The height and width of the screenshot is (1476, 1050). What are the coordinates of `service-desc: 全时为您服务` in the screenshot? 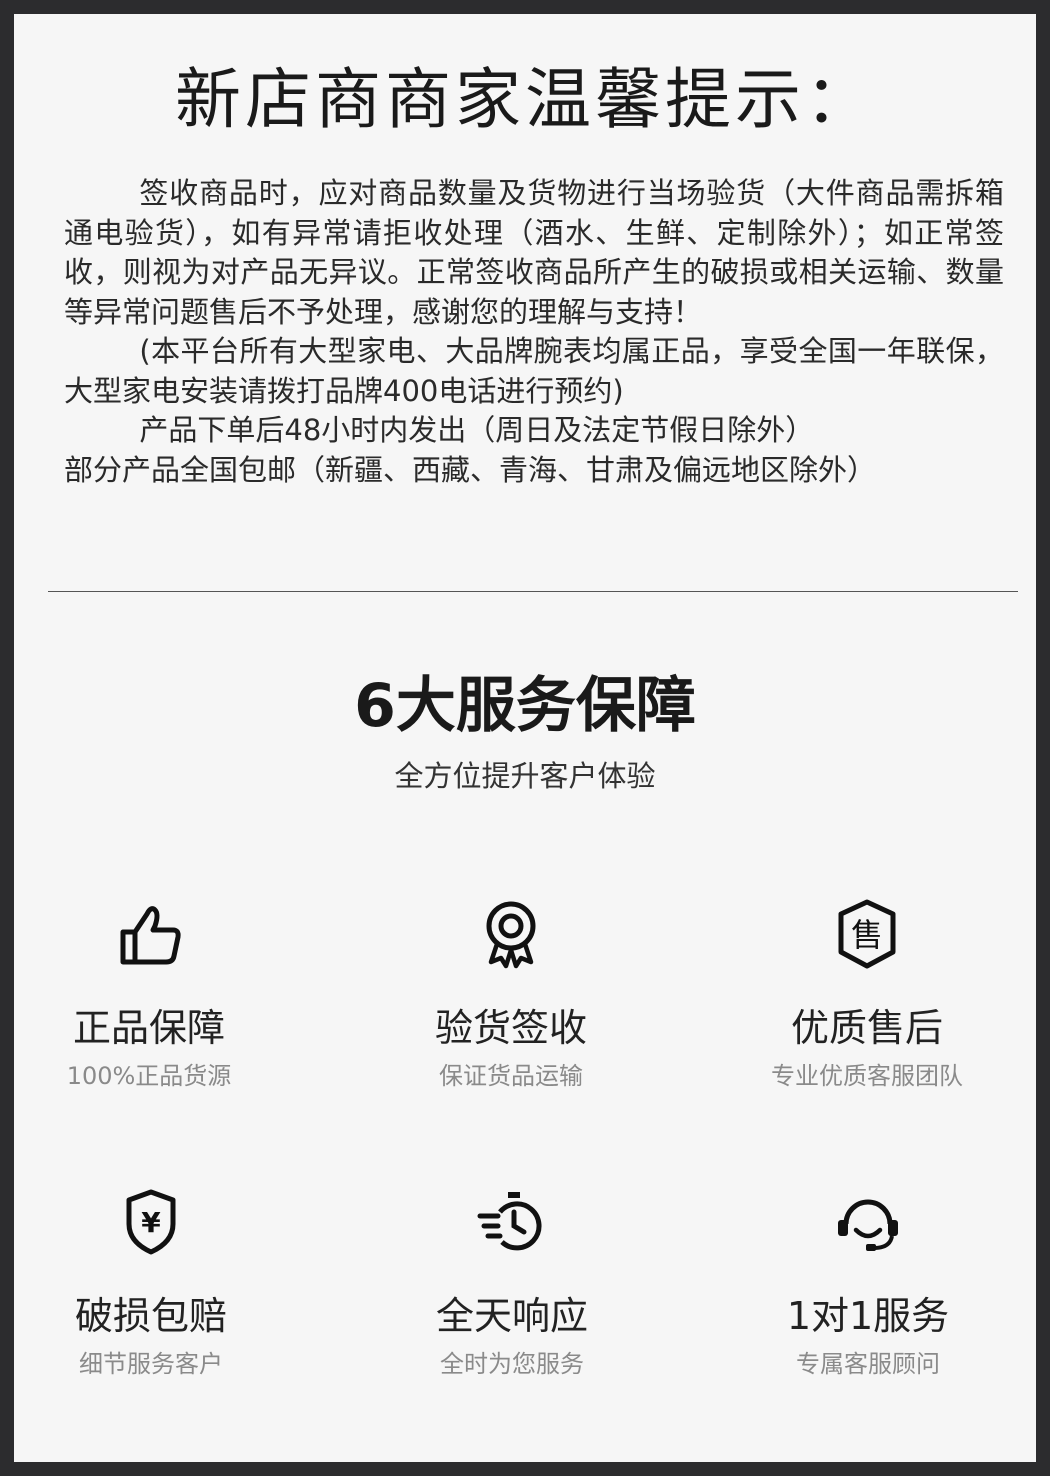 It's located at (512, 1364).